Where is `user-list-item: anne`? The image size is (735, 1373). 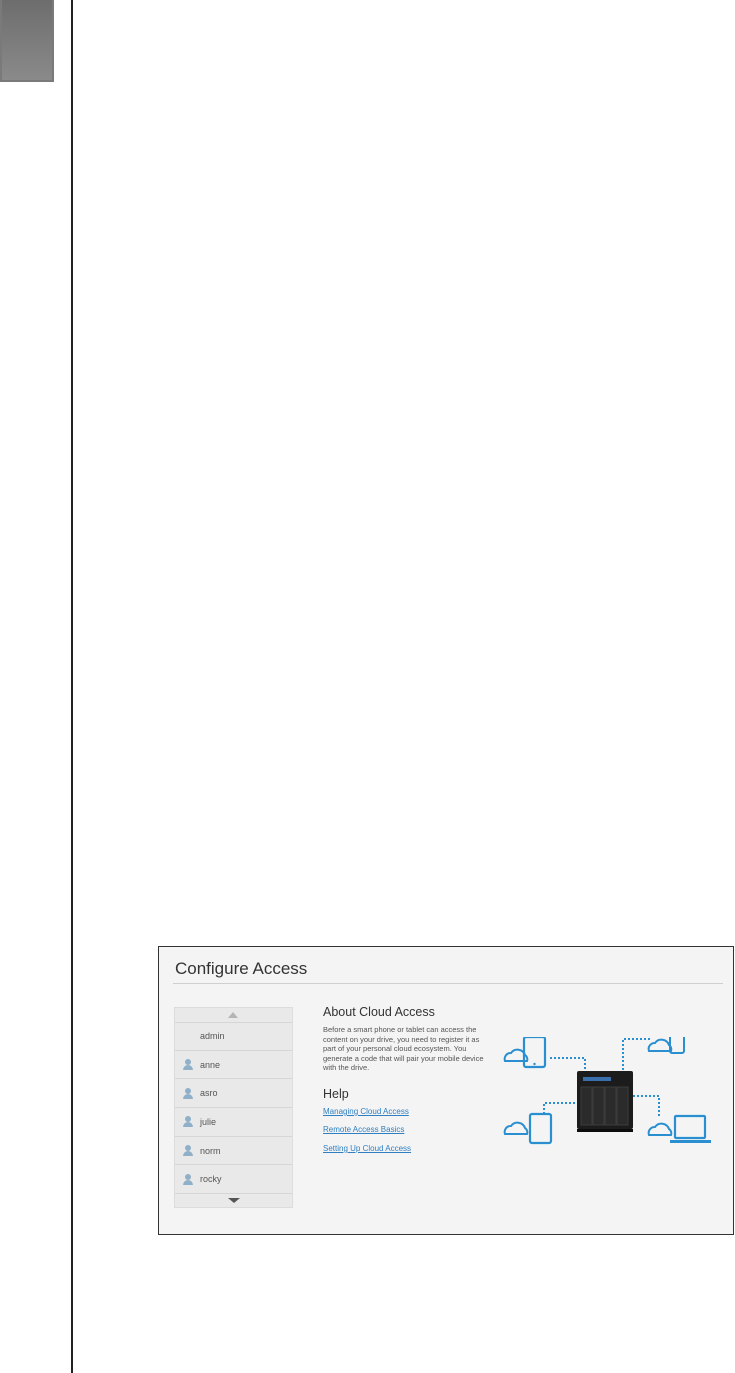
user-list-item: anne is located at coordinates (233, 1065).